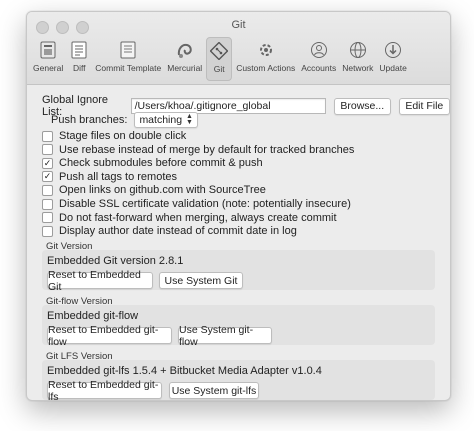 The height and width of the screenshot is (431, 474). I want to click on tab-git: Git, so click(219, 59).